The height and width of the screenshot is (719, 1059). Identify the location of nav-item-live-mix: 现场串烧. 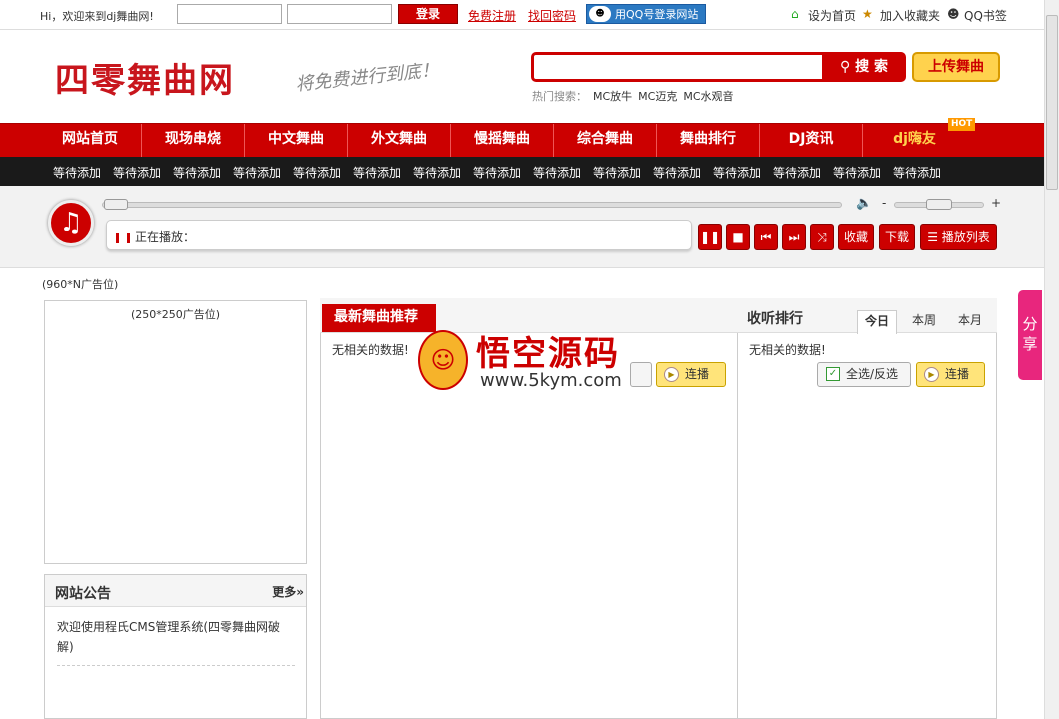
(193, 141).